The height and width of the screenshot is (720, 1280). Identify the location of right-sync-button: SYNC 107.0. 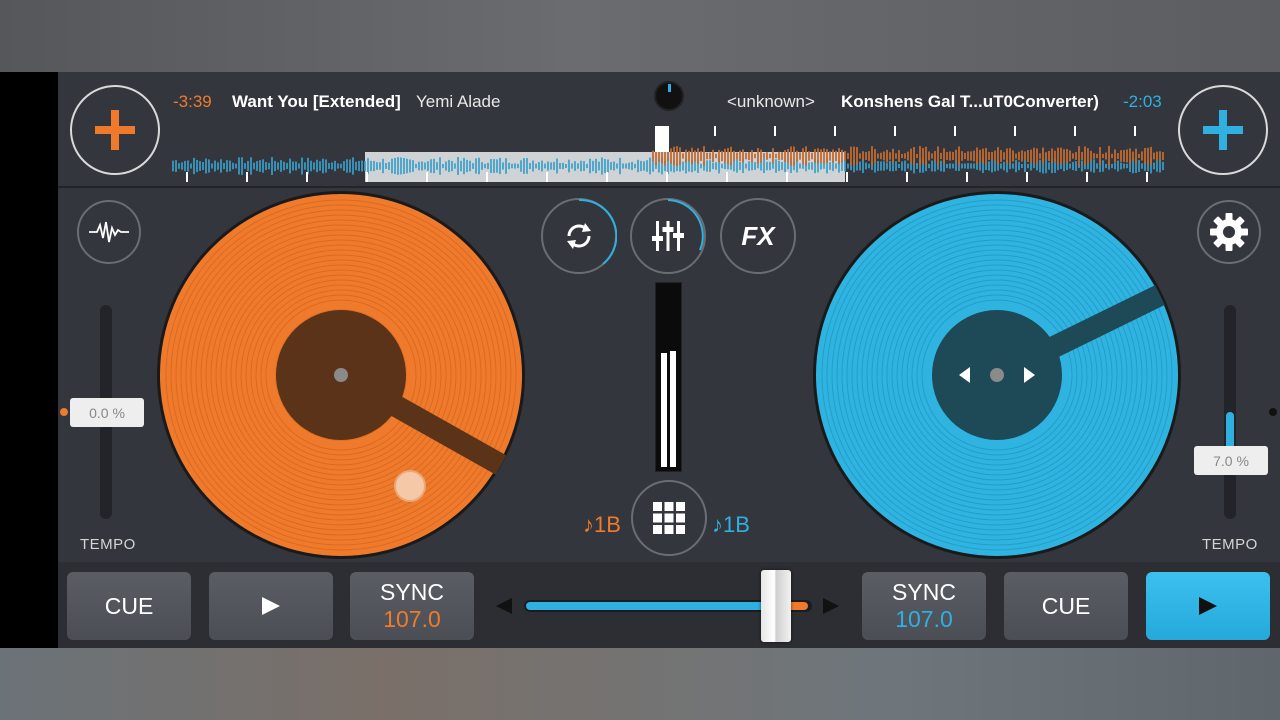
(924, 606).